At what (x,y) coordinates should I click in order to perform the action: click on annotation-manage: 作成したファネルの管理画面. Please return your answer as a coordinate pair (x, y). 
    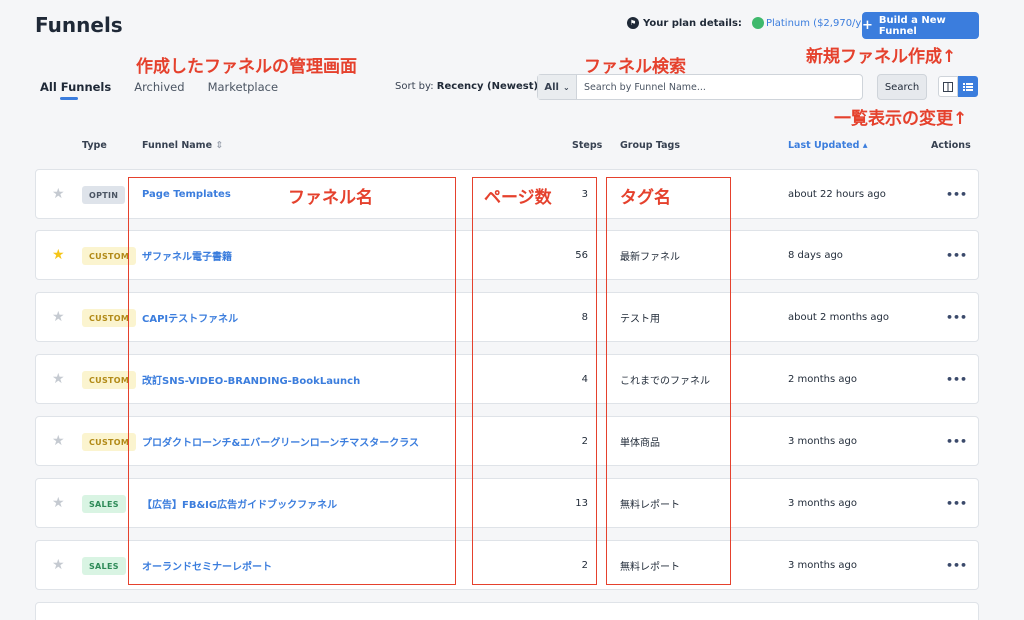
    Looking at the image, I should click on (246, 67).